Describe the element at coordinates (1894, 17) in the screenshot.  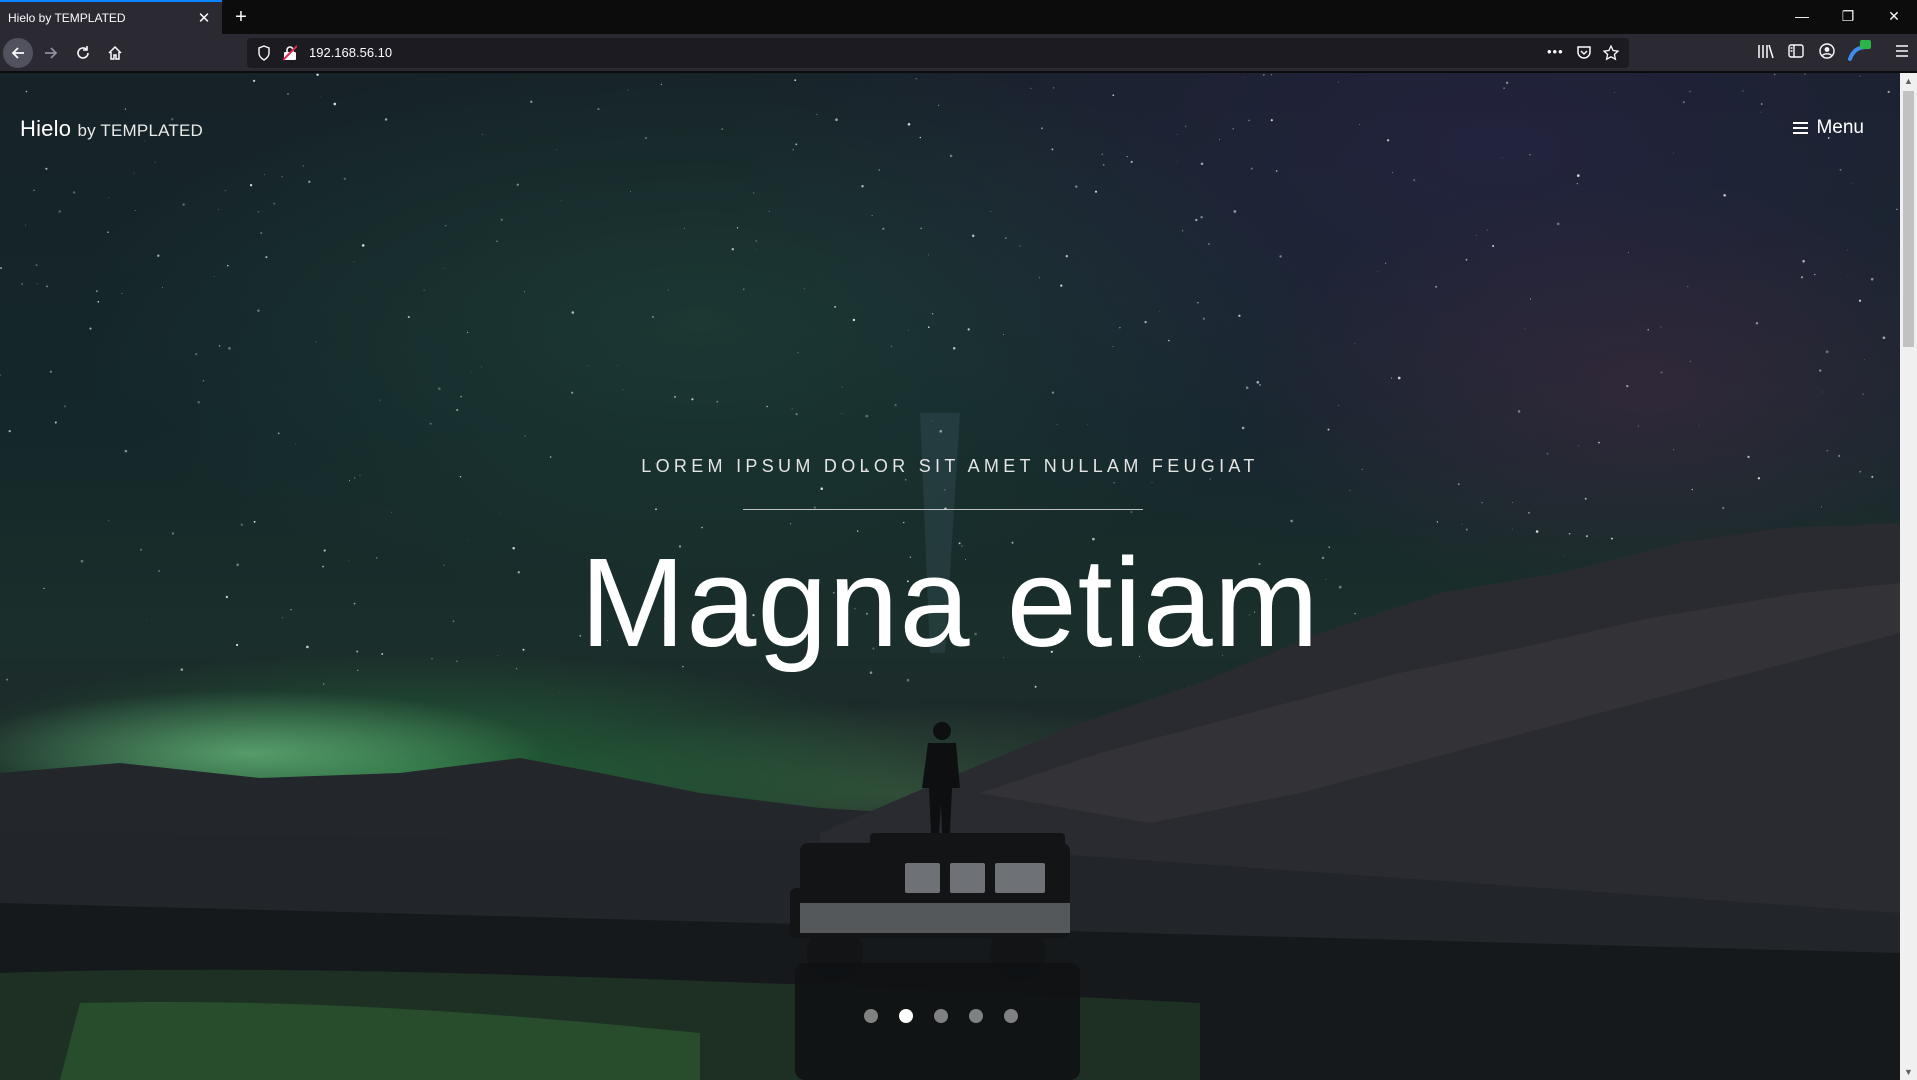
I see `close-window-button: ✕` at that location.